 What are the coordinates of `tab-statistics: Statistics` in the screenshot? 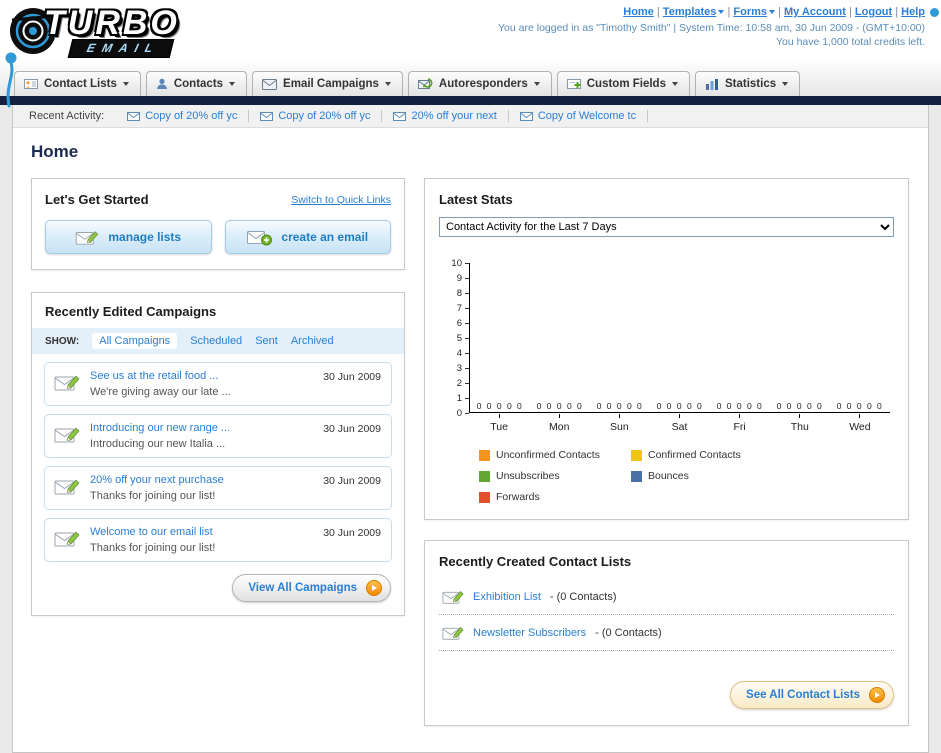 It's located at (747, 83).